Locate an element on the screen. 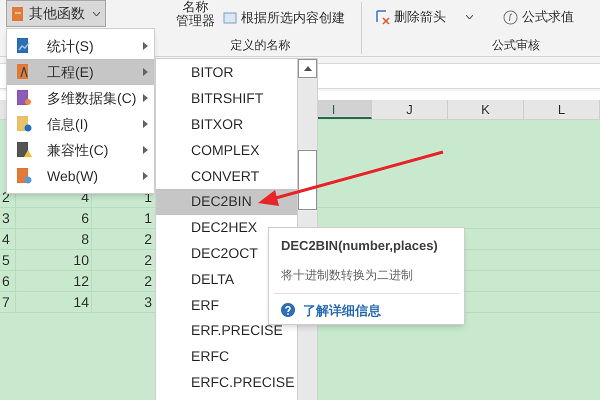  row-number: 5 is located at coordinates (8, 260).